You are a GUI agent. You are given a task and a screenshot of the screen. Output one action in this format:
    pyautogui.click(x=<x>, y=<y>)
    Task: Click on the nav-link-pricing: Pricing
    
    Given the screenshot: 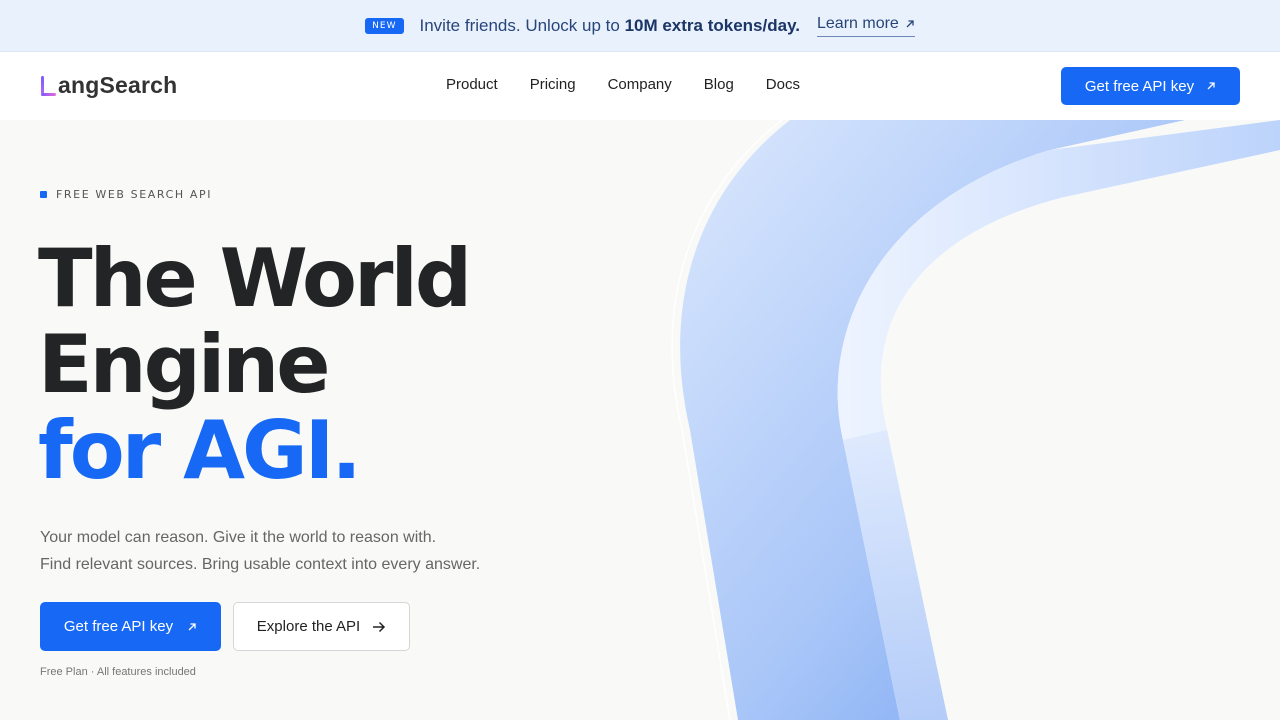 What is the action you would take?
    pyautogui.click(x=553, y=84)
    